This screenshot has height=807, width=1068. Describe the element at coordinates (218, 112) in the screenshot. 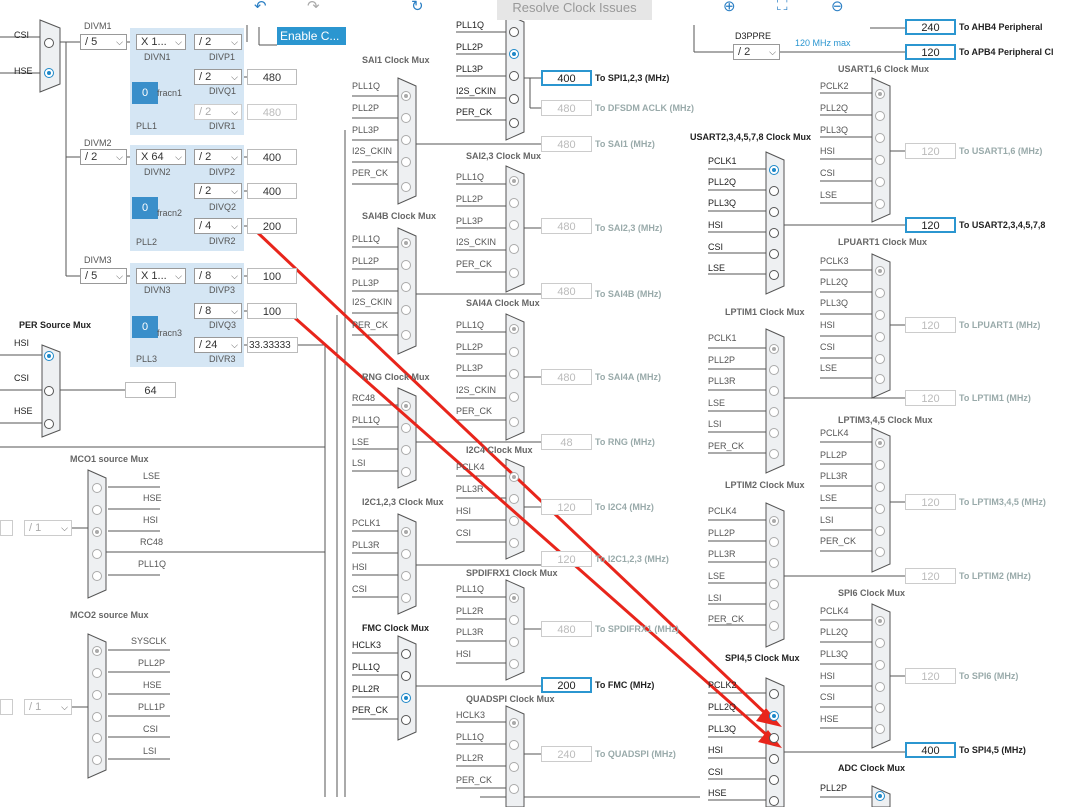

I see `divr1-select: / 2 ⌵` at that location.